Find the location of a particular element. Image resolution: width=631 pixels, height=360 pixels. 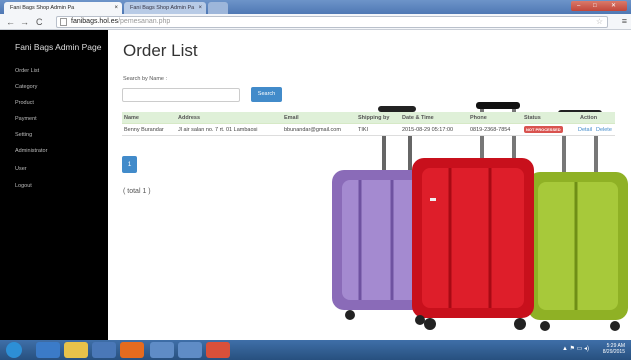

url-input: fanibags.hol.es/pemesanan.php ☆ is located at coordinates (332, 22).